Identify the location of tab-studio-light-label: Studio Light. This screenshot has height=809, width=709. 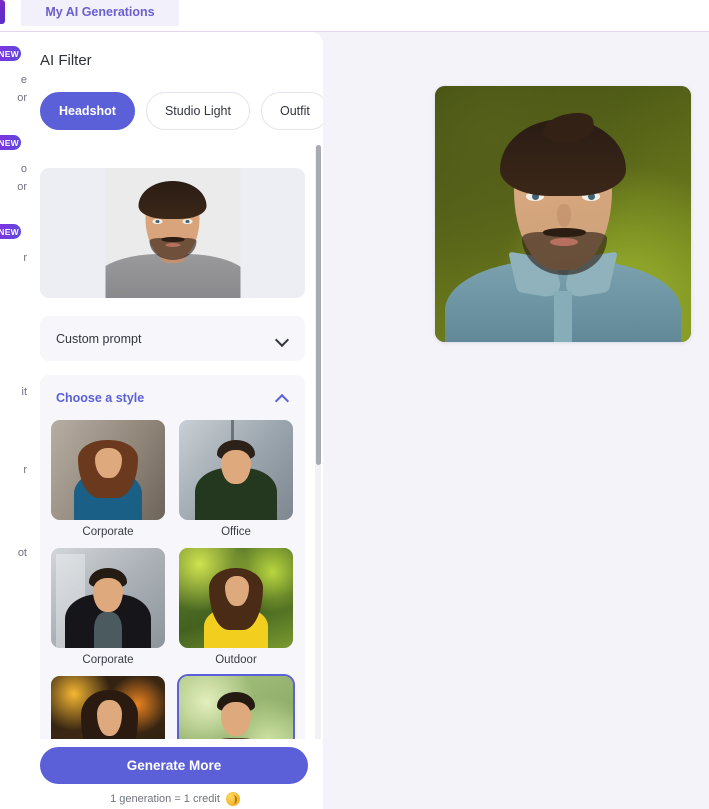
(197, 111).